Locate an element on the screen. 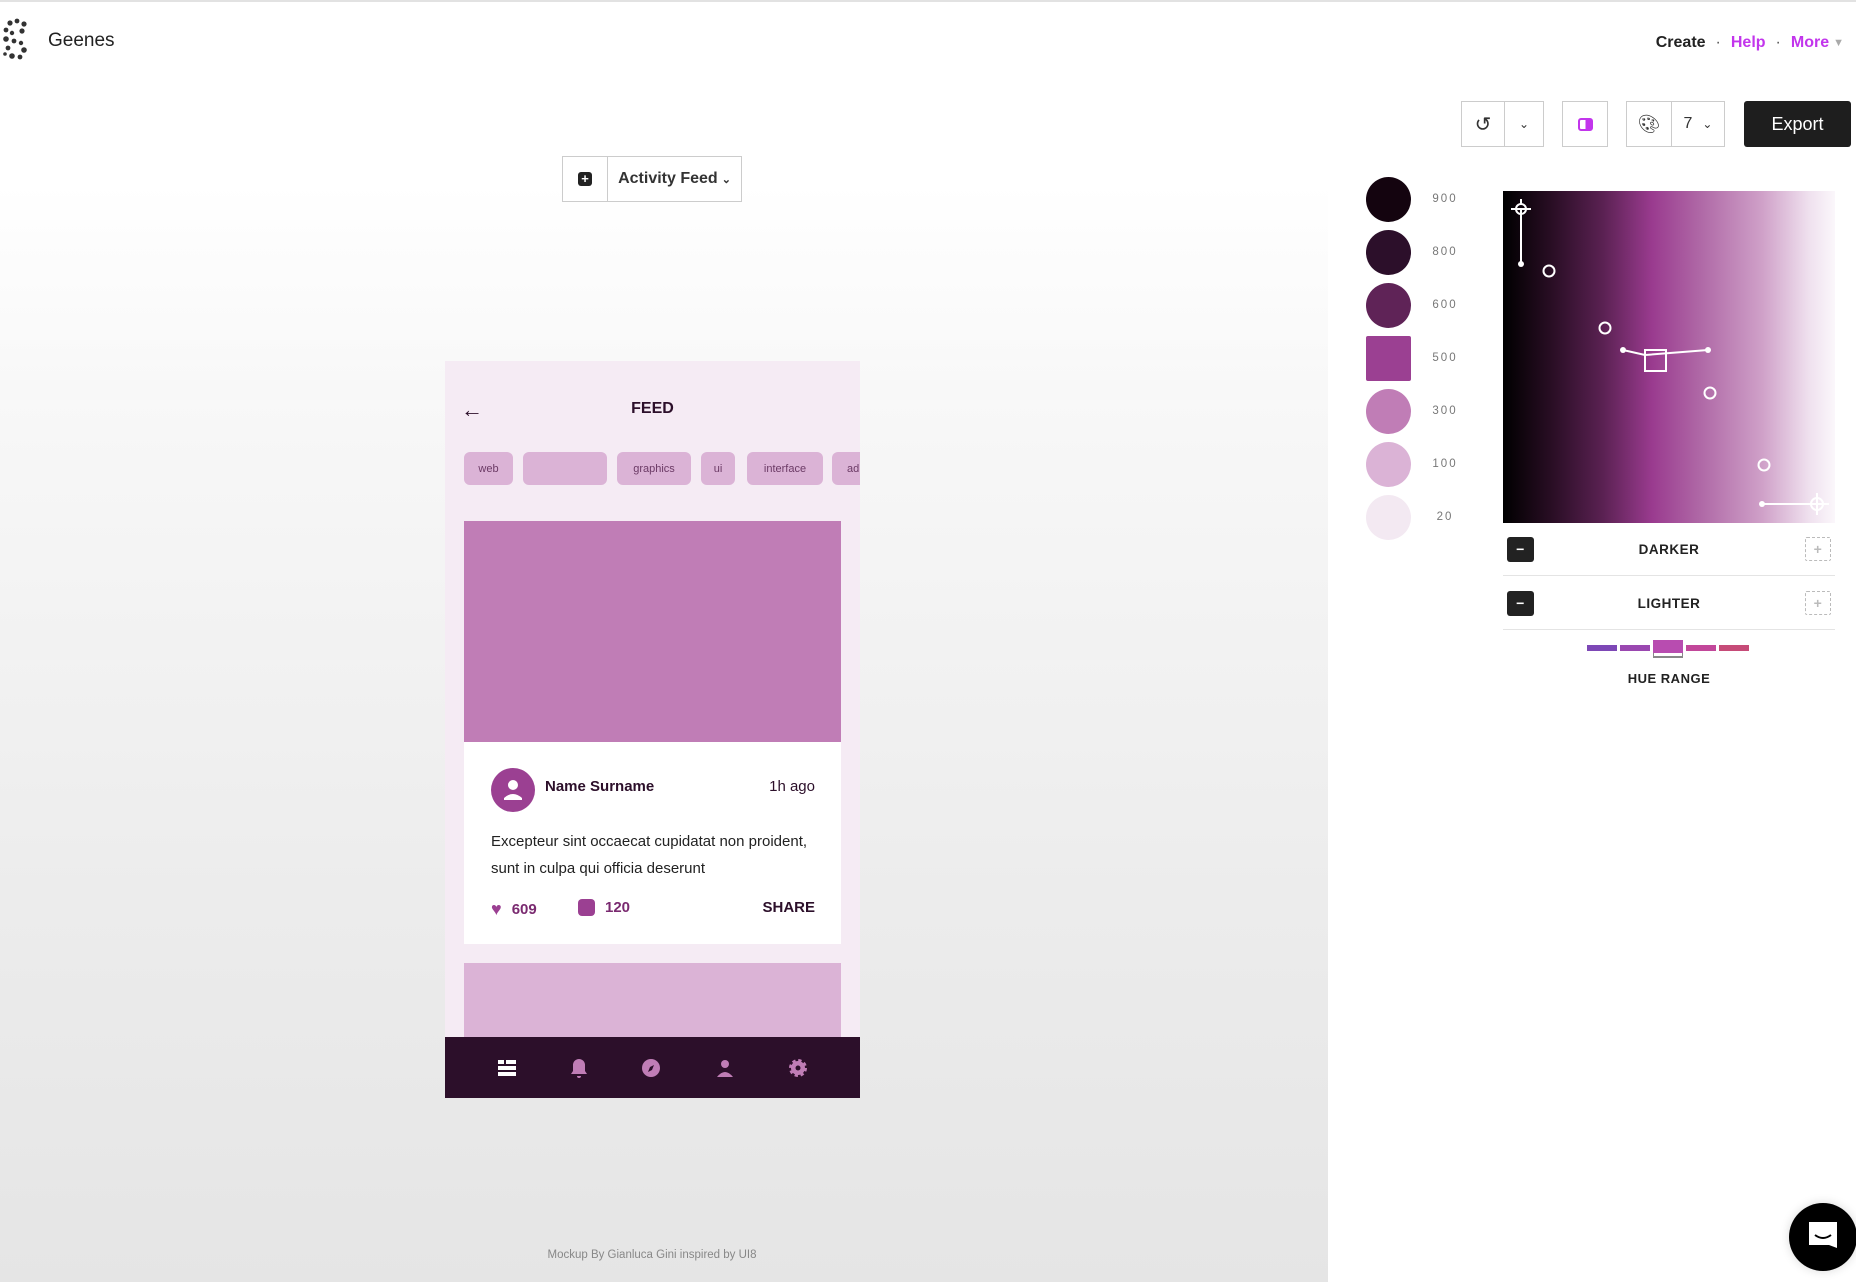 This screenshot has width=1856, height=1282. curve-handles is located at coordinates (1669, 357).